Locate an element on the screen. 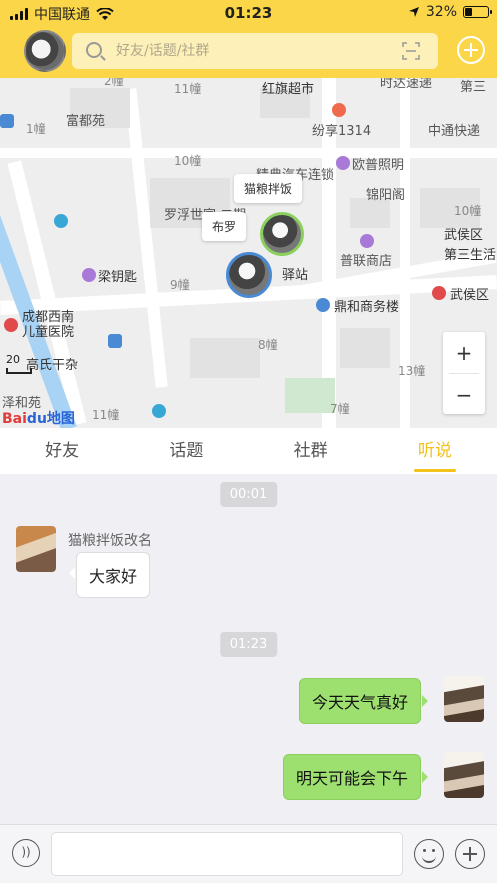 This screenshot has width=497, height=883. building-number: 13幢 is located at coordinates (412, 371).